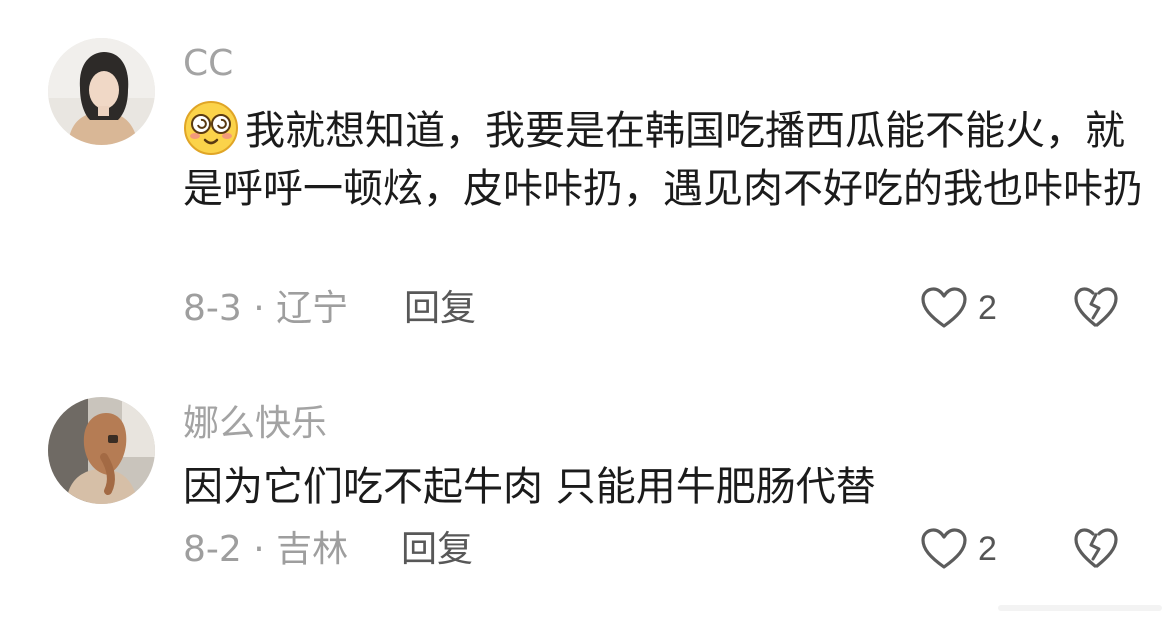 This screenshot has height=626, width=1170. What do you see at coordinates (255, 424) in the screenshot?
I see `username: 娜么快乐` at bounding box center [255, 424].